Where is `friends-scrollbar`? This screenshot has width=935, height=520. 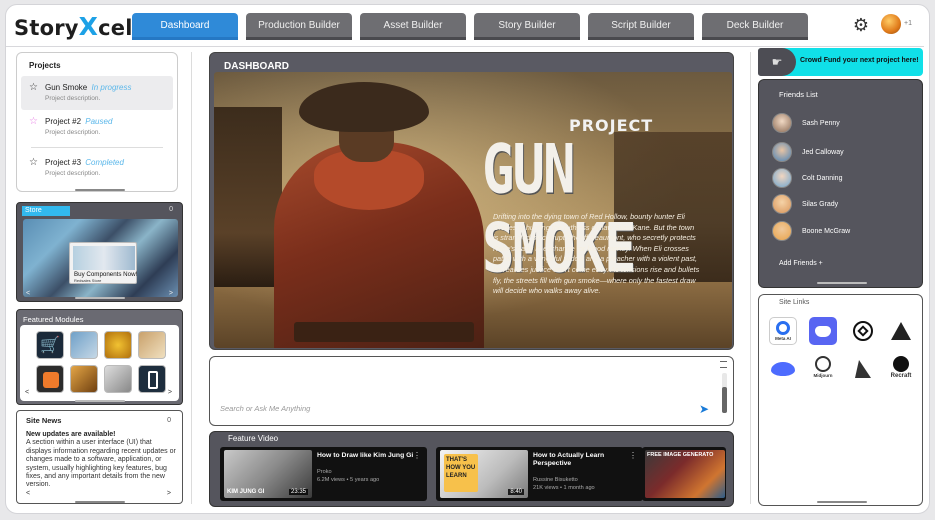
friends-scrollbar is located at coordinates (842, 283).